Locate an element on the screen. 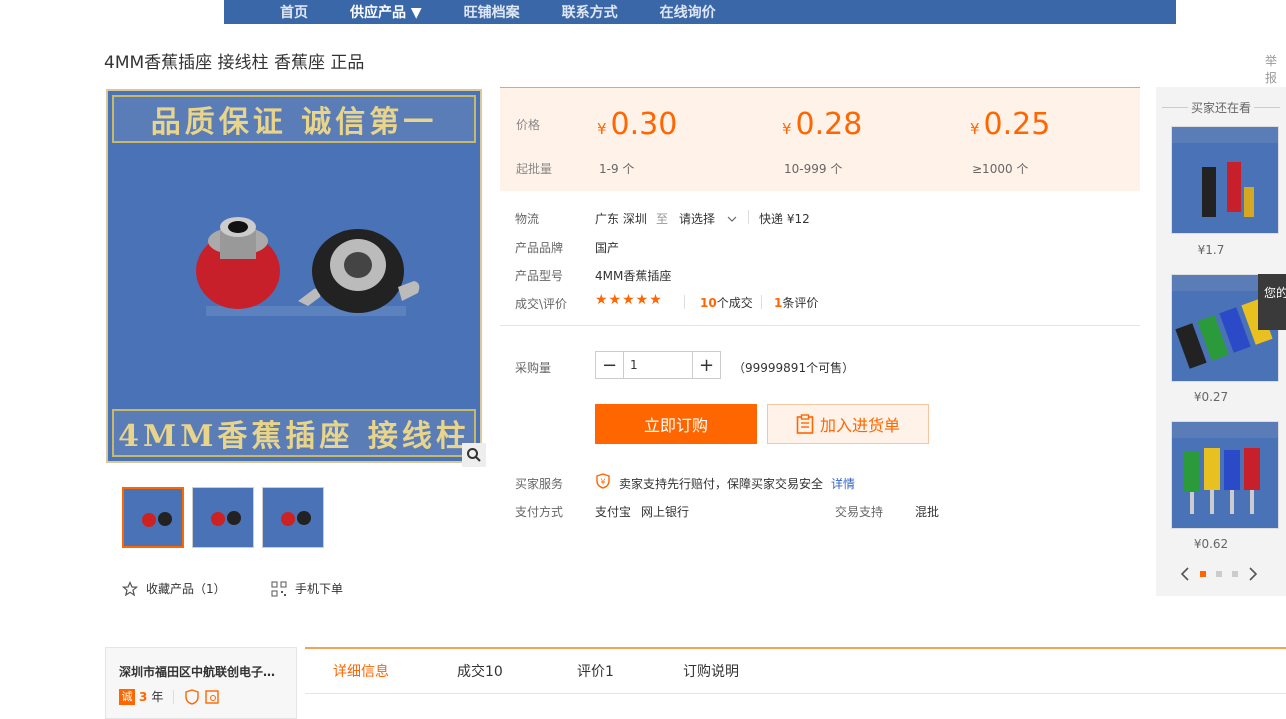  rating-stars: ★★★★★ is located at coordinates (629, 300).